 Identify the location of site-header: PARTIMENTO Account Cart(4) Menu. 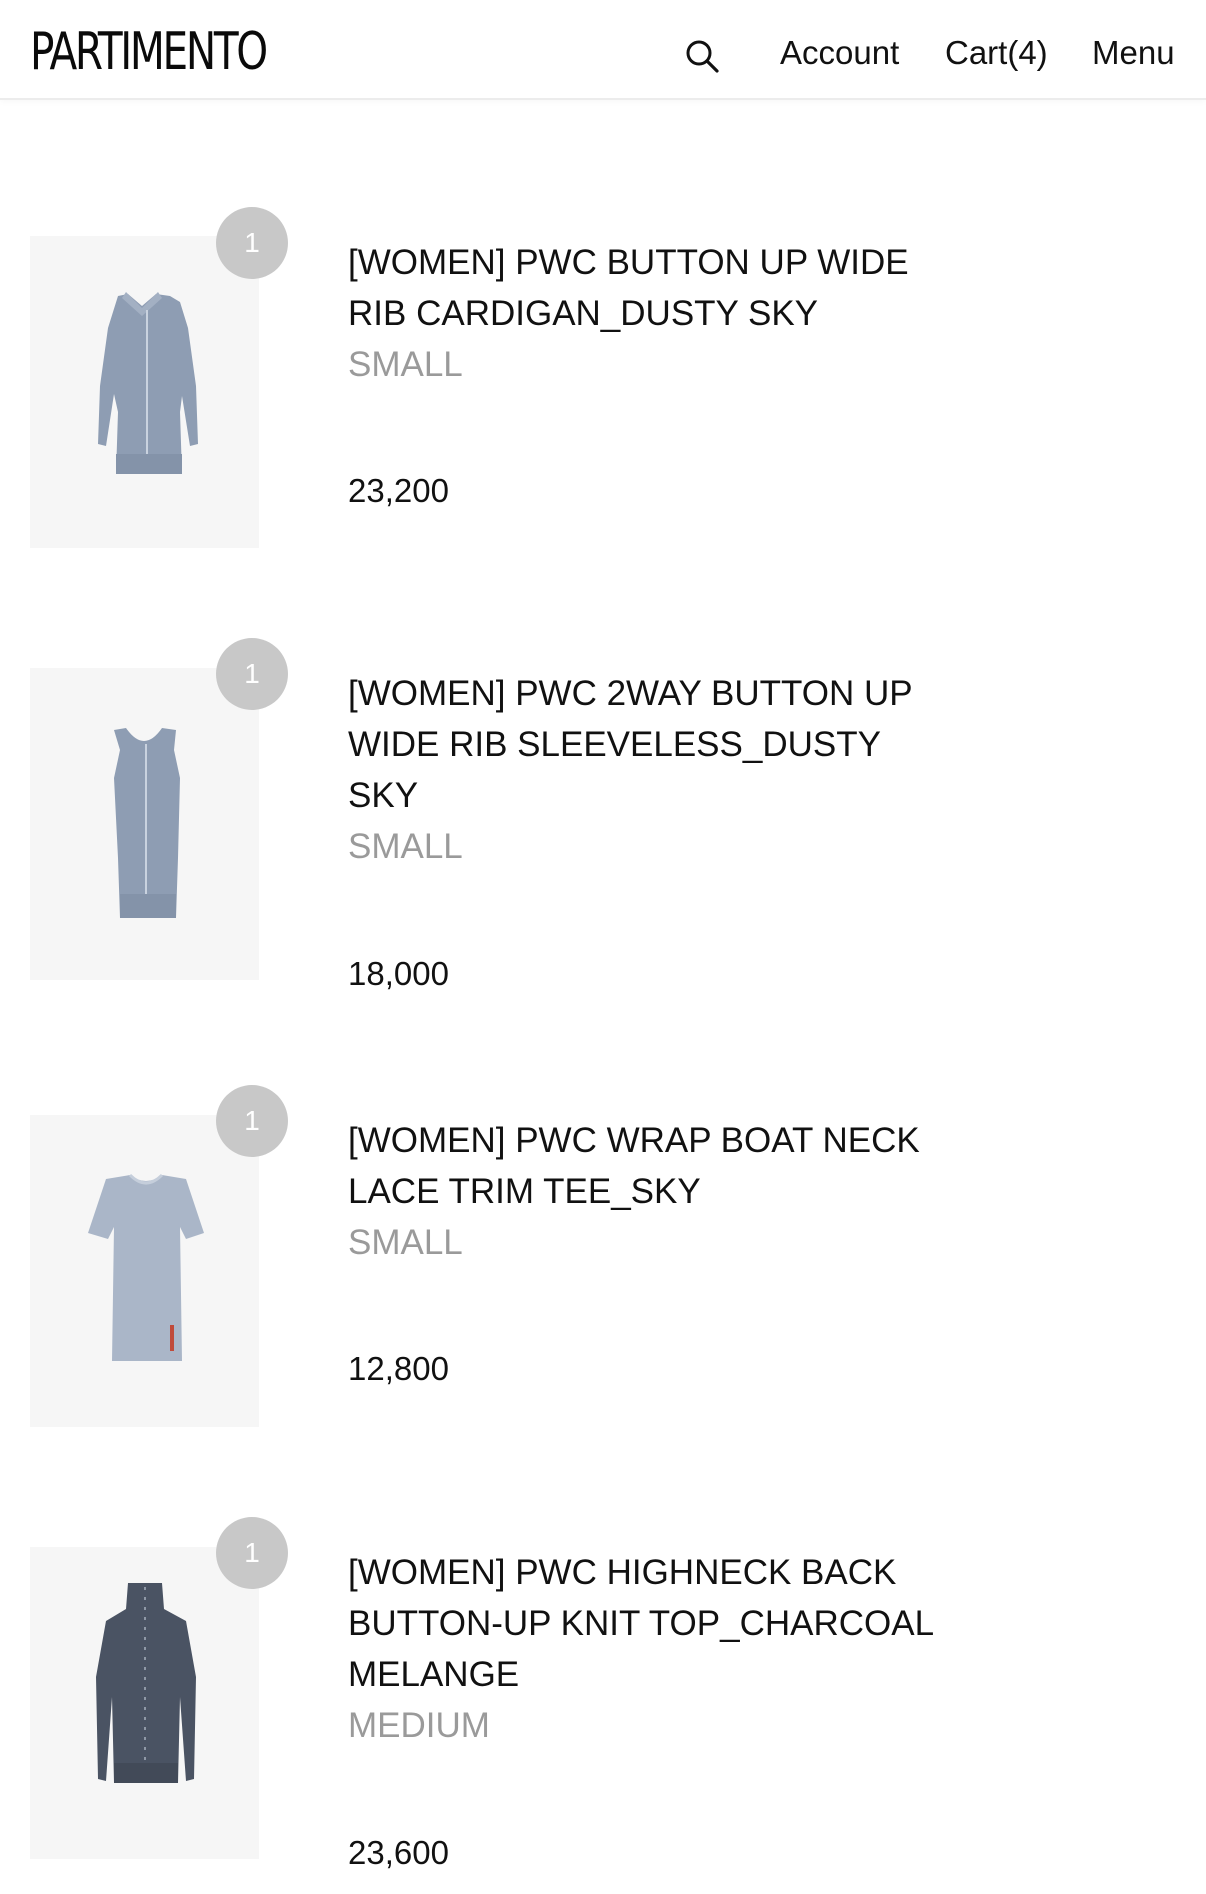
(603, 50).